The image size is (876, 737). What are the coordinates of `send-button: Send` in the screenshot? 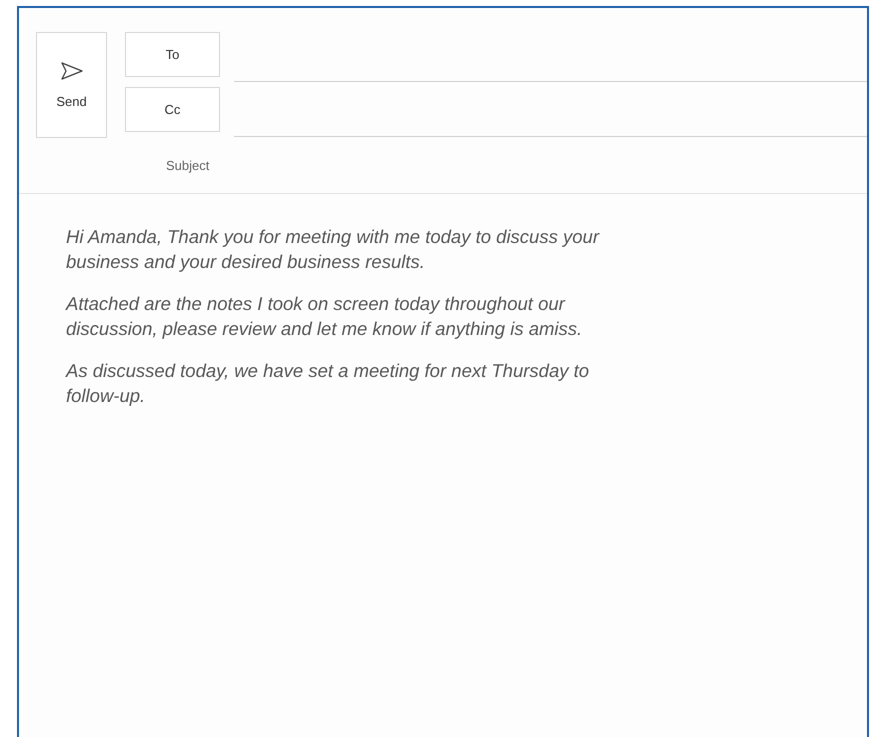 It's located at (71, 85).